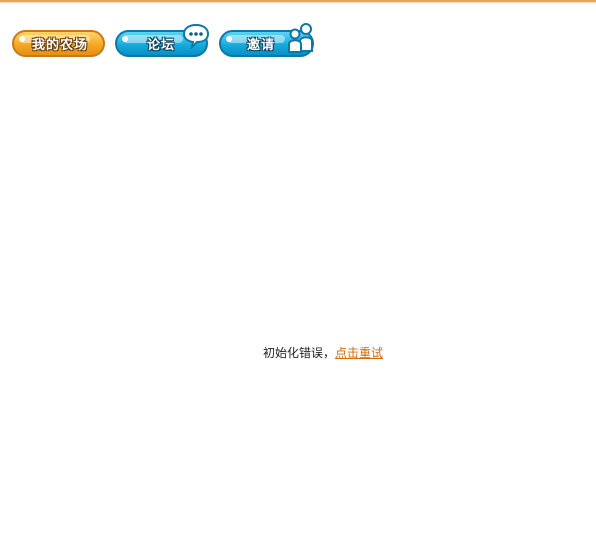  Describe the element at coordinates (196, 36) in the screenshot. I see `chat-bubble-icon` at that location.